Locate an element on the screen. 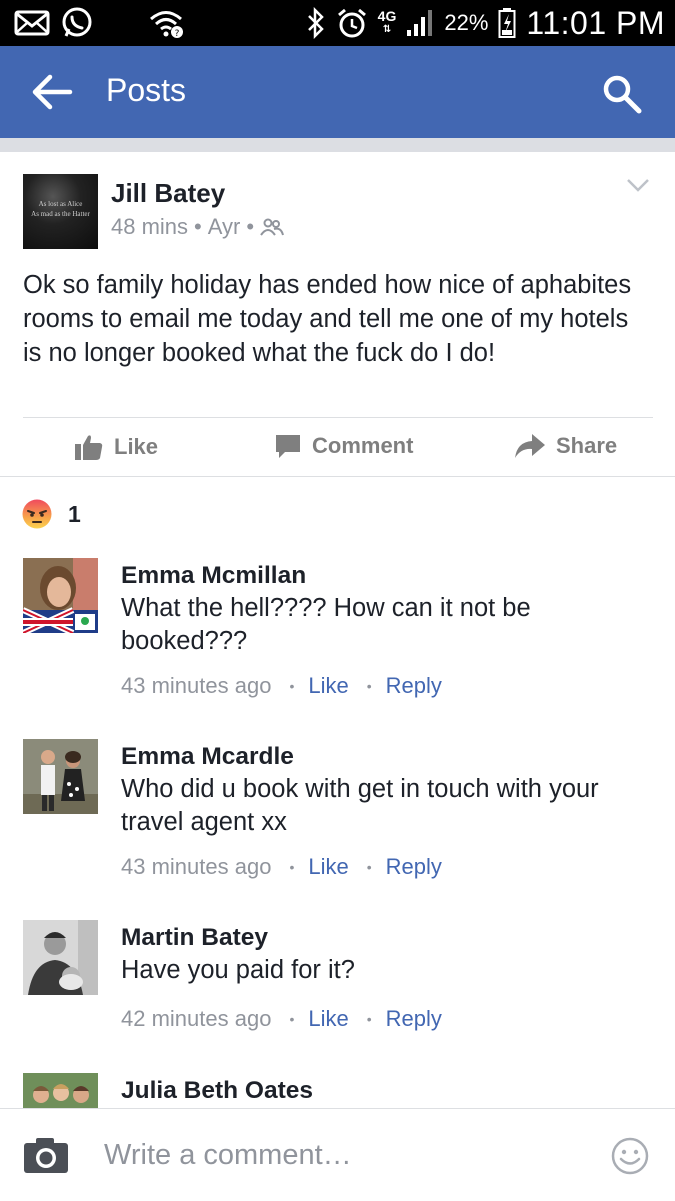 The width and height of the screenshot is (675, 1201). emoji-icon is located at coordinates (630, 1156).